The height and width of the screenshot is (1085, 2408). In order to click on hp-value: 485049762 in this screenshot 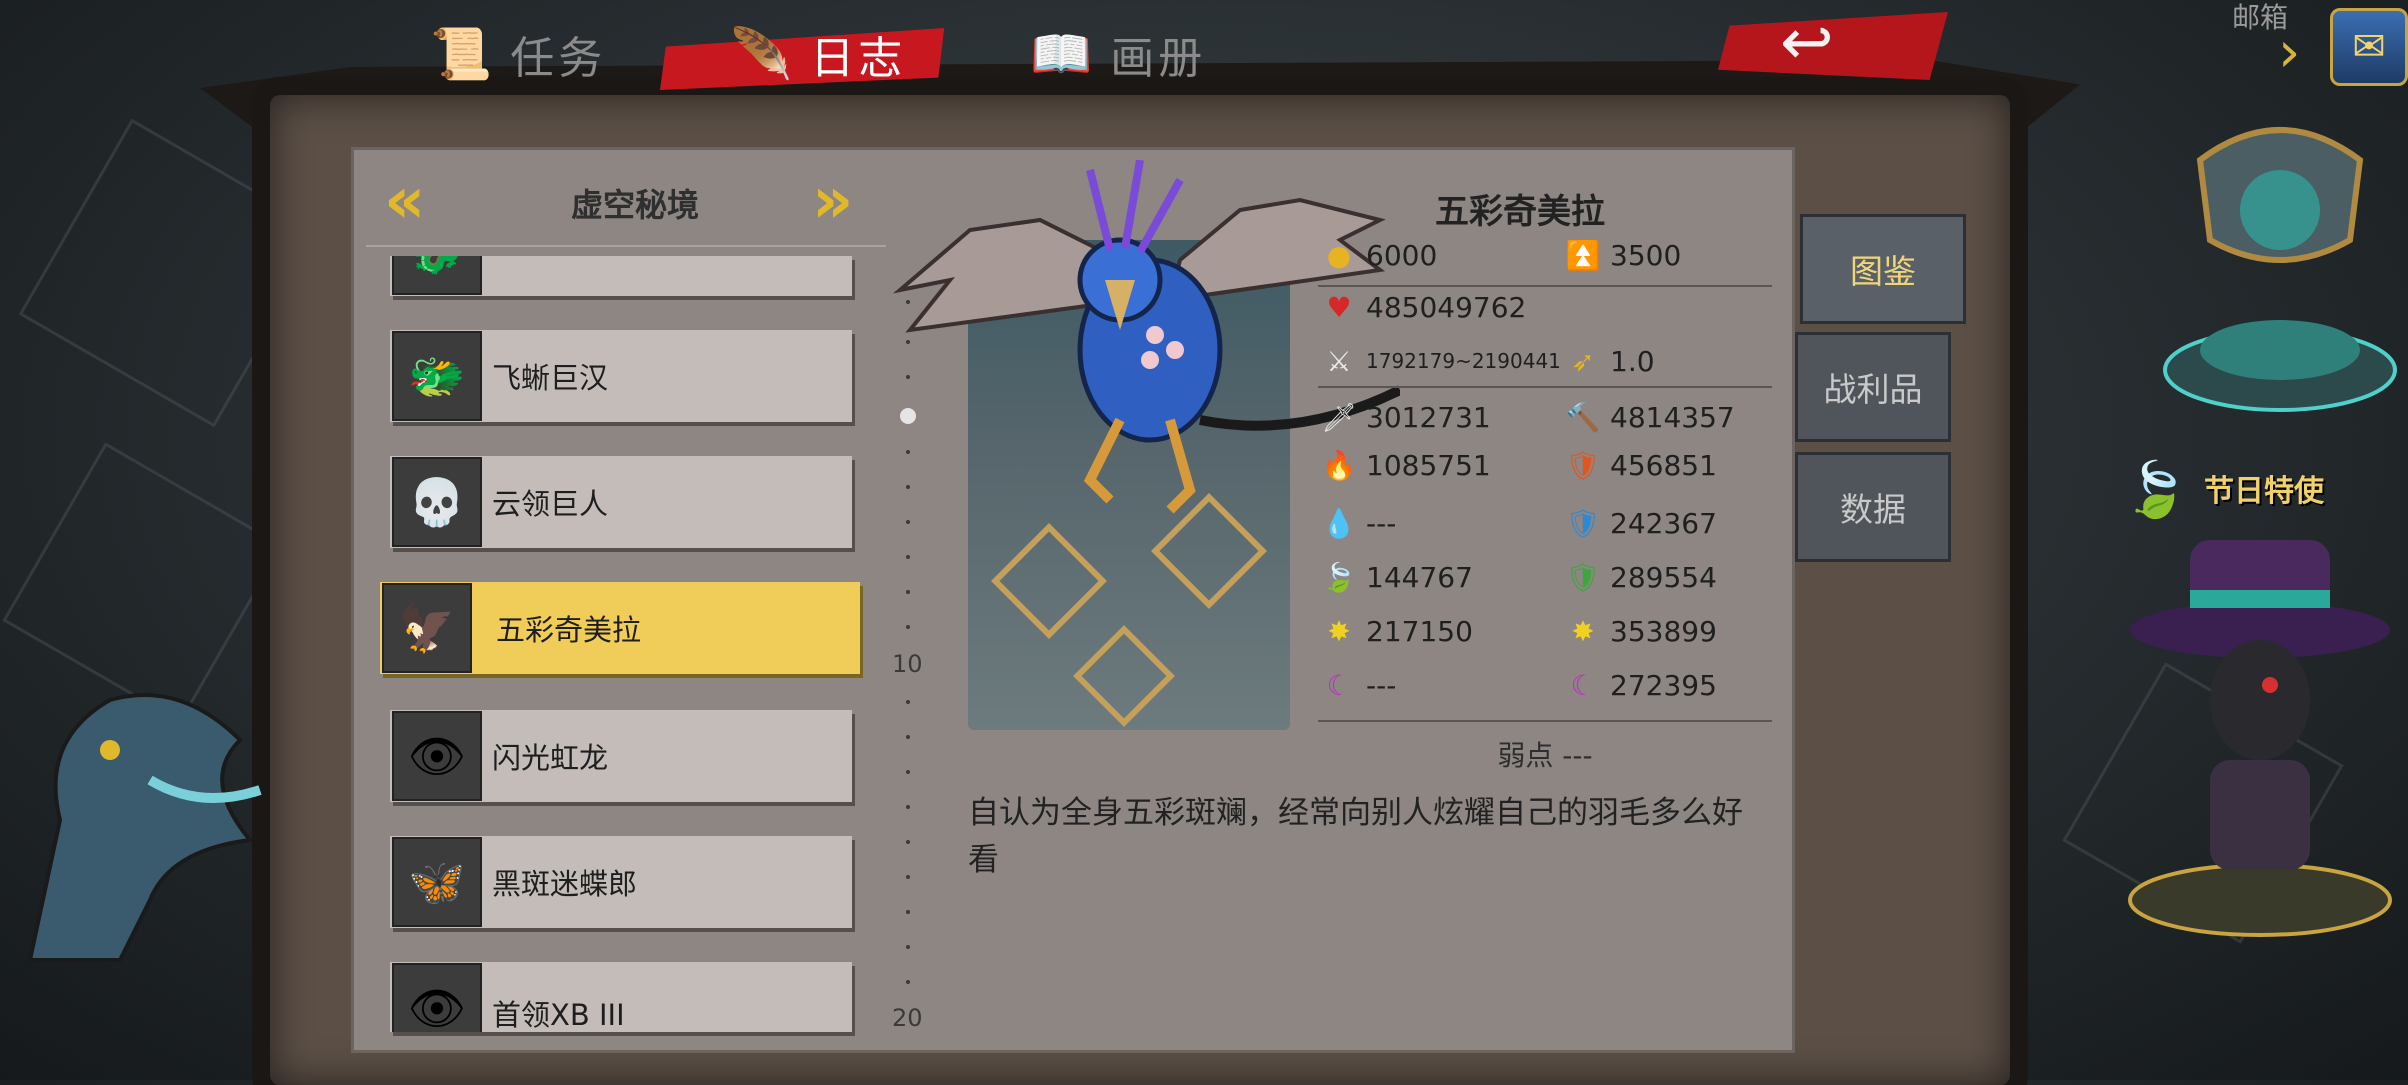, I will do `click(1446, 307)`.